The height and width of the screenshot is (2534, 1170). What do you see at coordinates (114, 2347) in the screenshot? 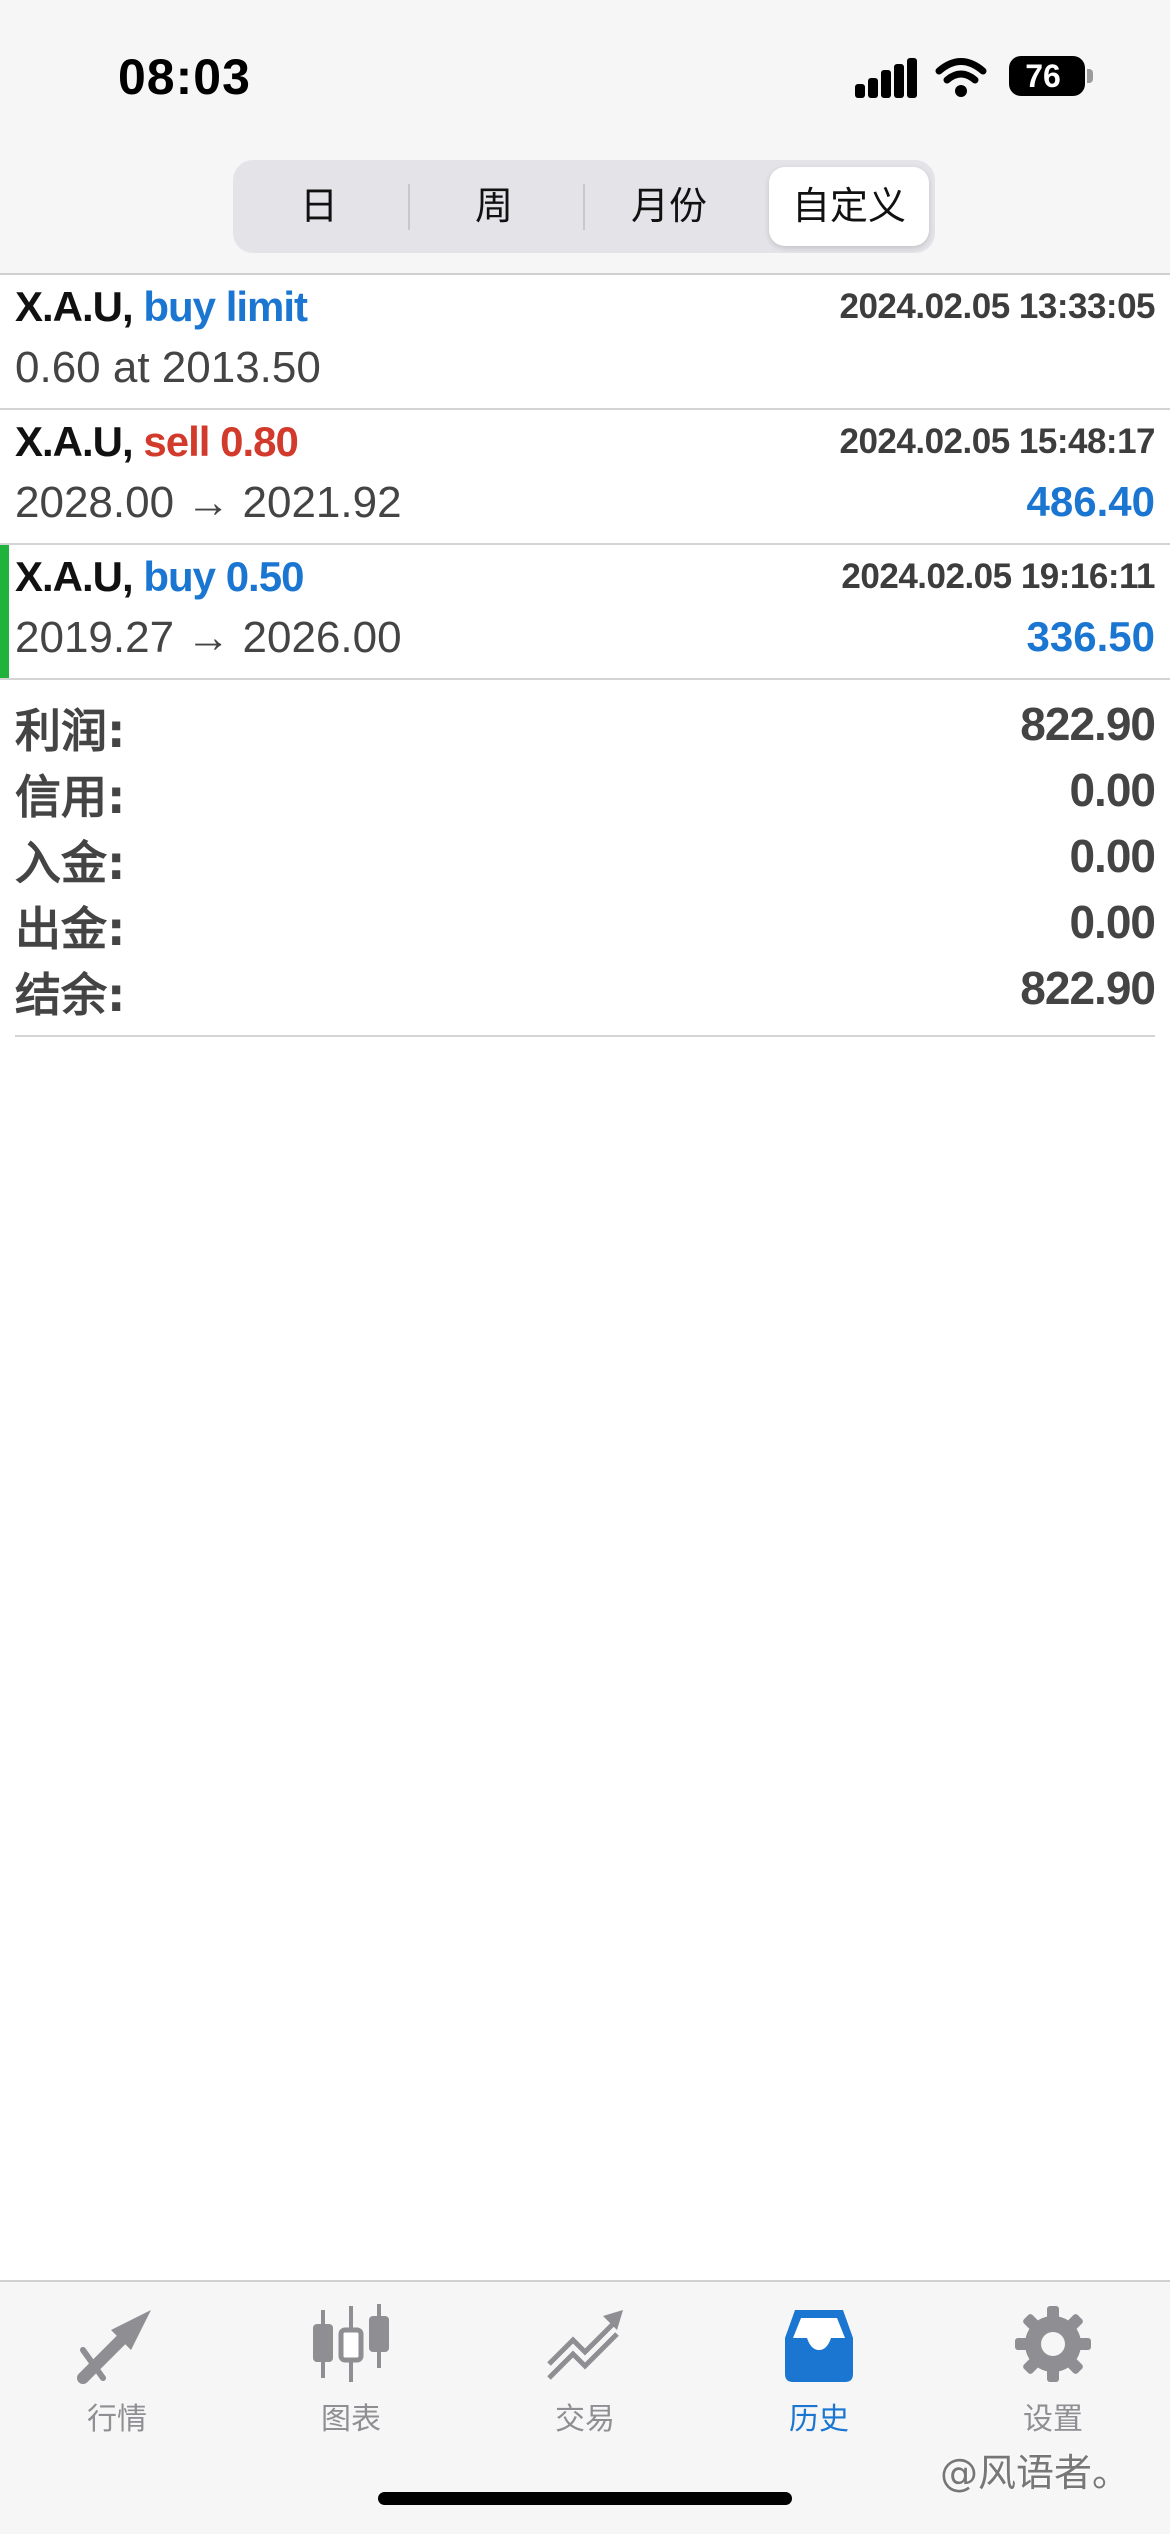
I see `quotes-arrows-icon` at bounding box center [114, 2347].